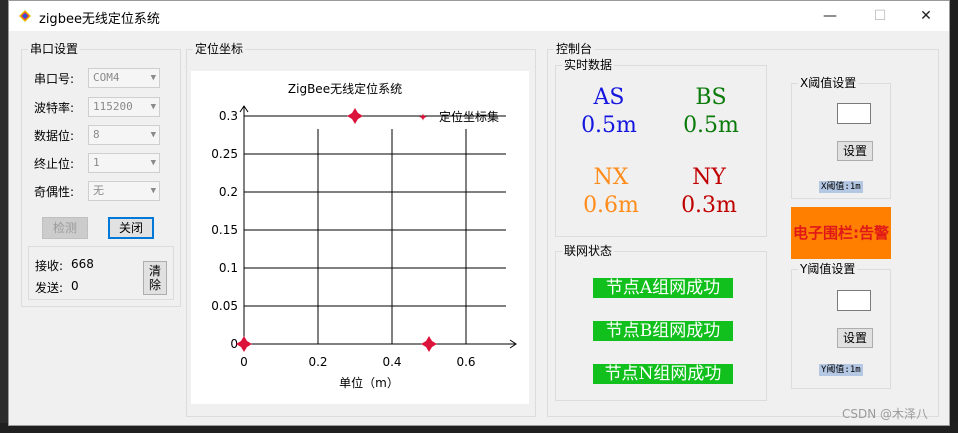  What do you see at coordinates (855, 151) in the screenshot?
I see `x-set-button: 设置` at bounding box center [855, 151].